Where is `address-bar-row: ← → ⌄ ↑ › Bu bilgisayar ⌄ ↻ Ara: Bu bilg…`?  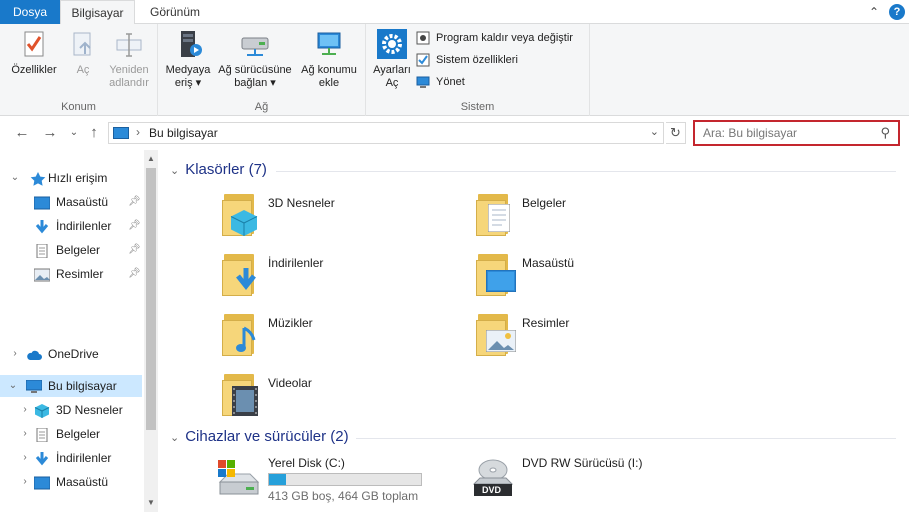 address-bar-row: ← → ⌄ ↑ › Bu bilgisayar ⌄ ↻ Ara: Bu bilg… is located at coordinates (454, 133).